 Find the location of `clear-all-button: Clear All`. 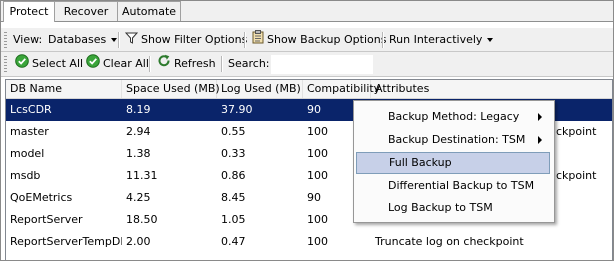

clear-all-button: Clear All is located at coordinates (117, 63).